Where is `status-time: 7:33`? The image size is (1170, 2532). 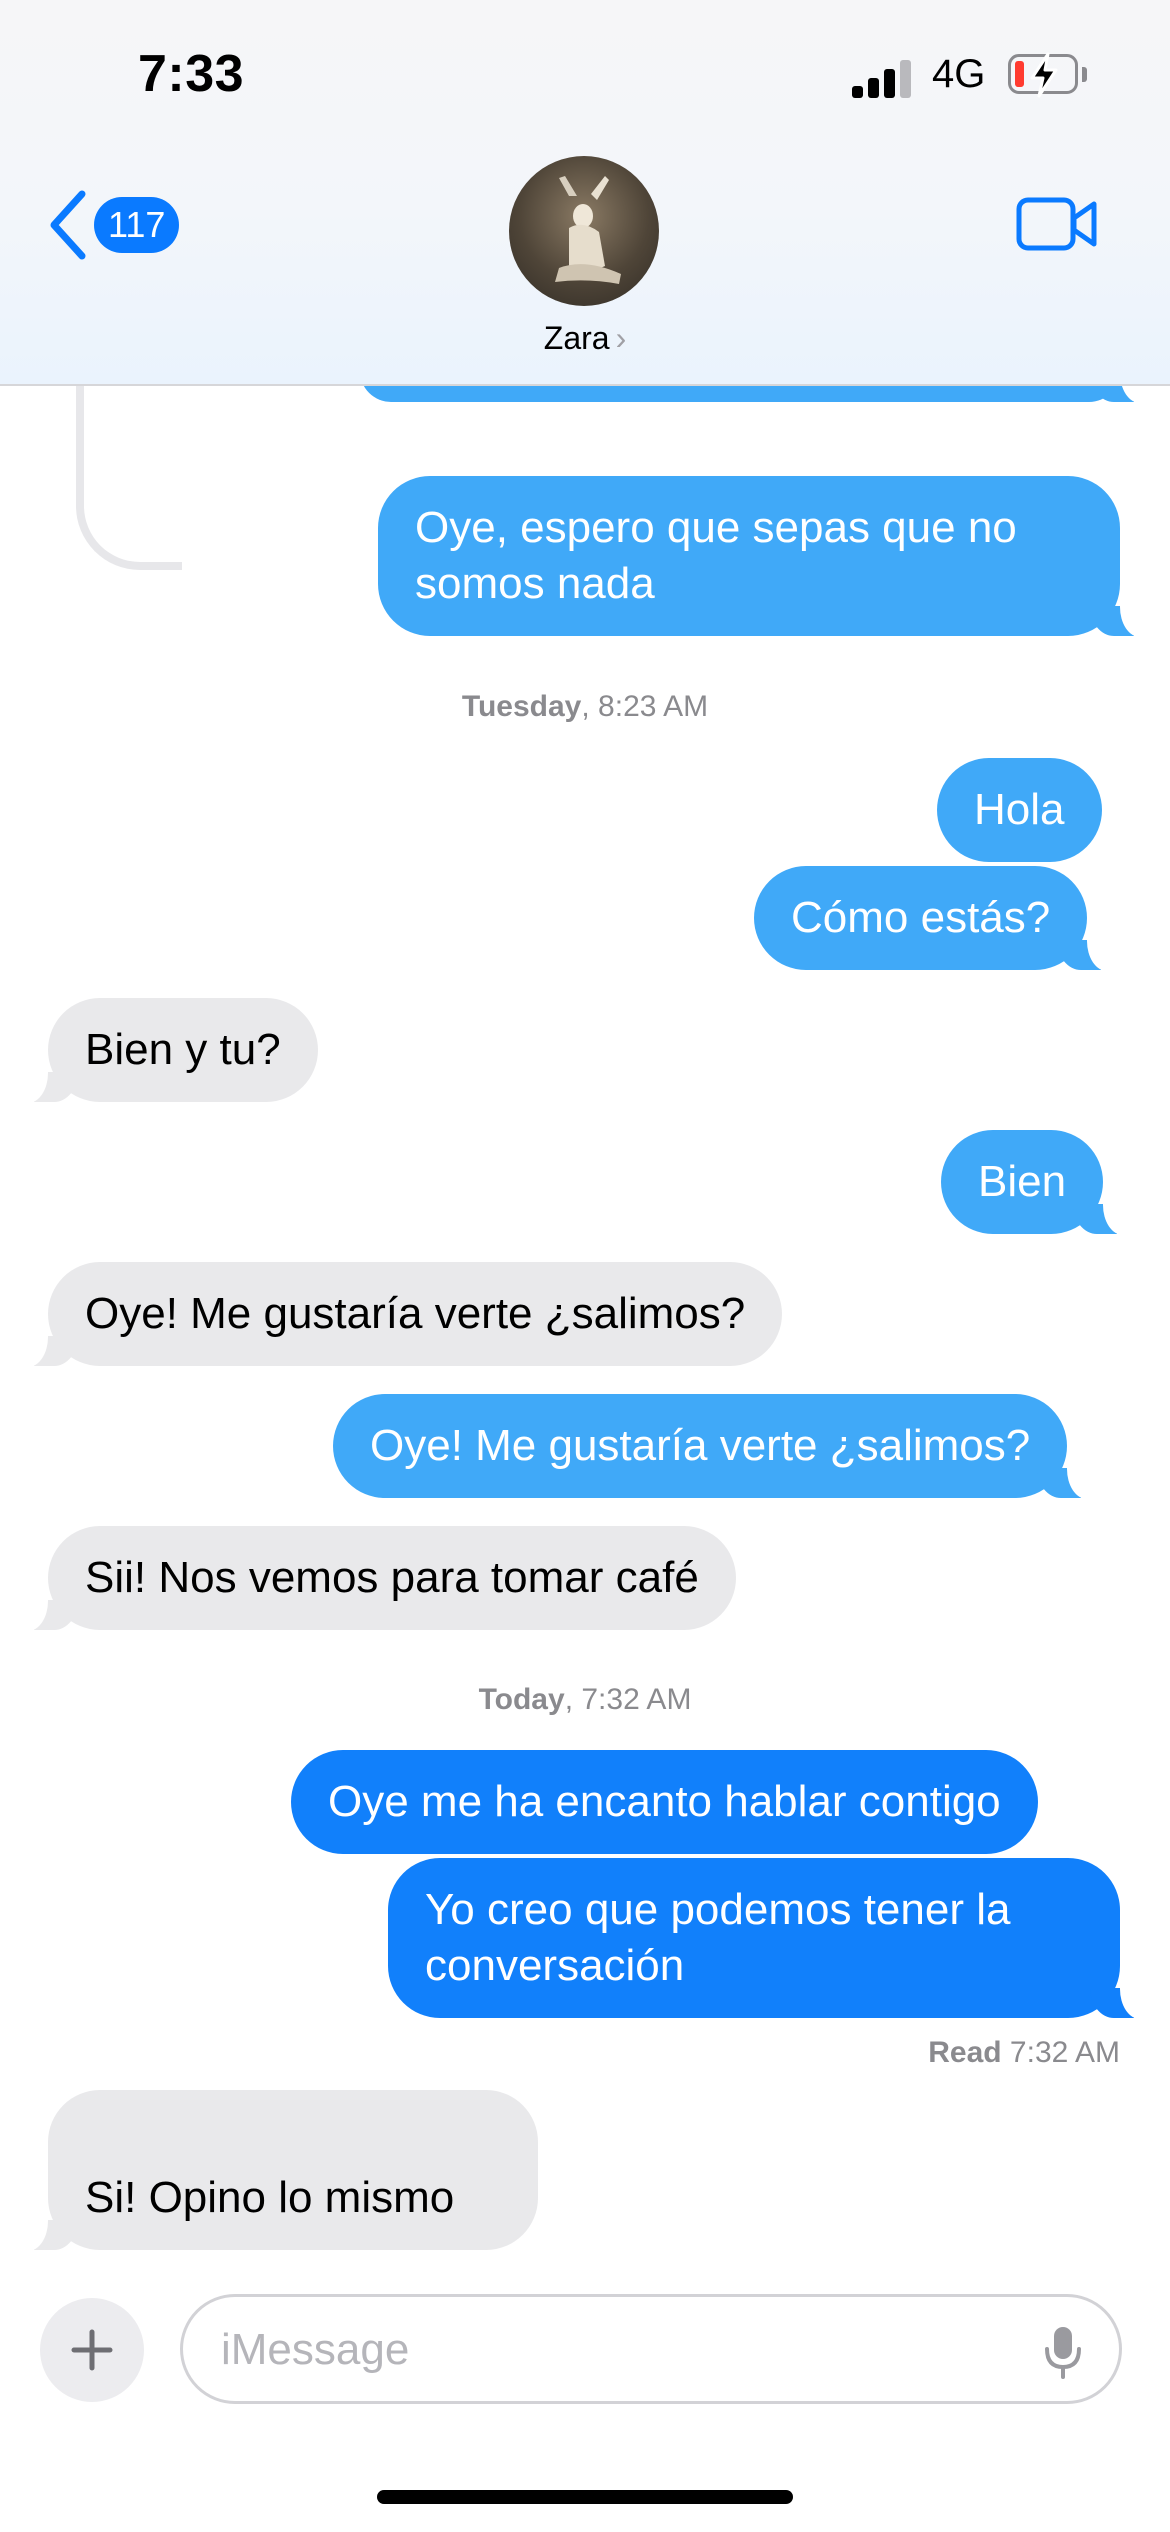 status-time: 7:33 is located at coordinates (191, 74).